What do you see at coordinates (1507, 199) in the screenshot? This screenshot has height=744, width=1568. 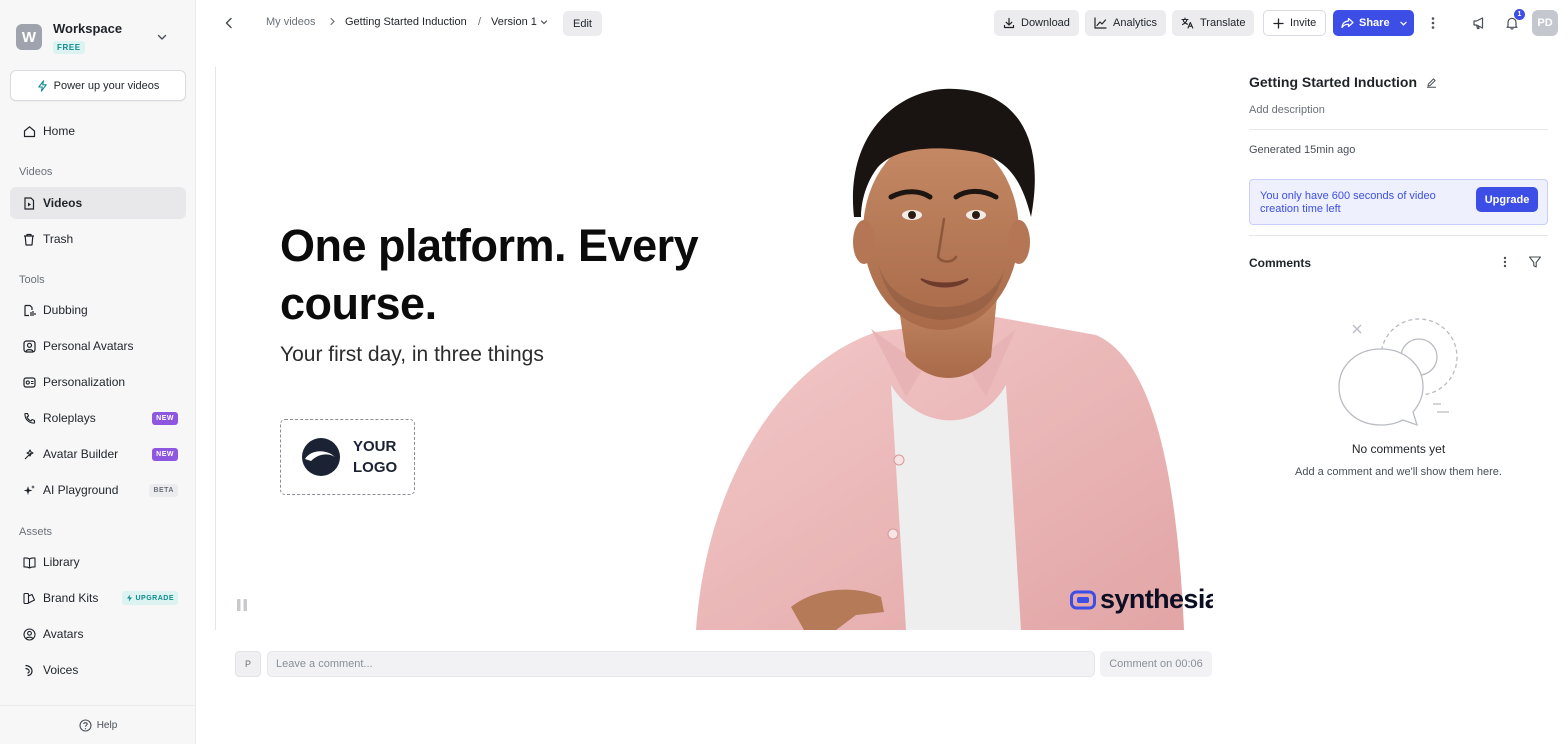 I see `upgrade-button: Upgrade` at bounding box center [1507, 199].